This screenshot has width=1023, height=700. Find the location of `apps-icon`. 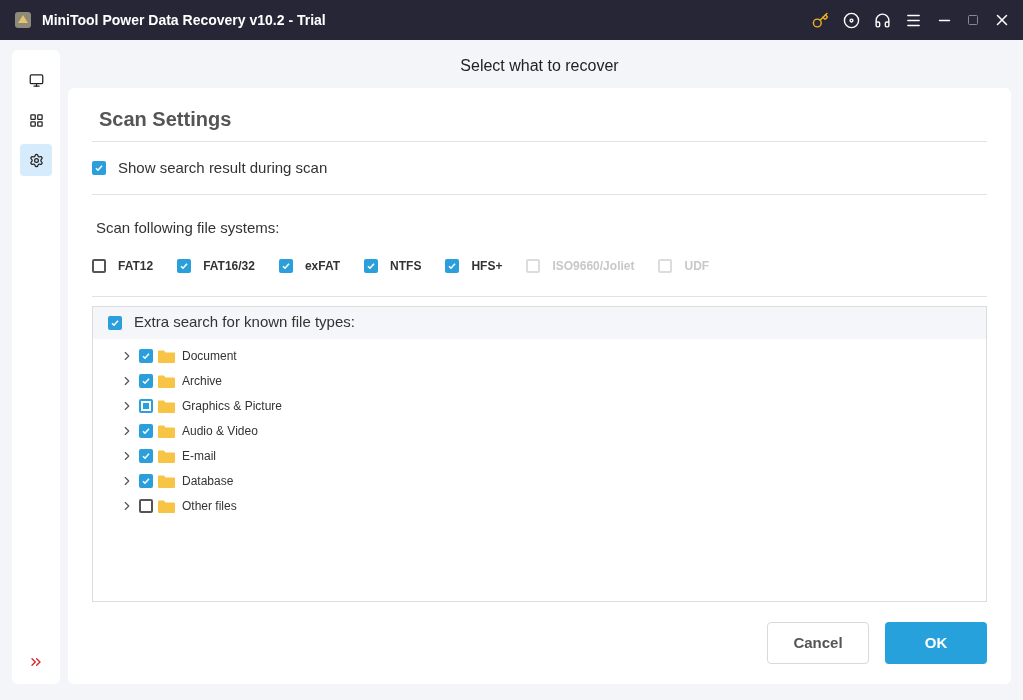

apps-icon is located at coordinates (36, 120).